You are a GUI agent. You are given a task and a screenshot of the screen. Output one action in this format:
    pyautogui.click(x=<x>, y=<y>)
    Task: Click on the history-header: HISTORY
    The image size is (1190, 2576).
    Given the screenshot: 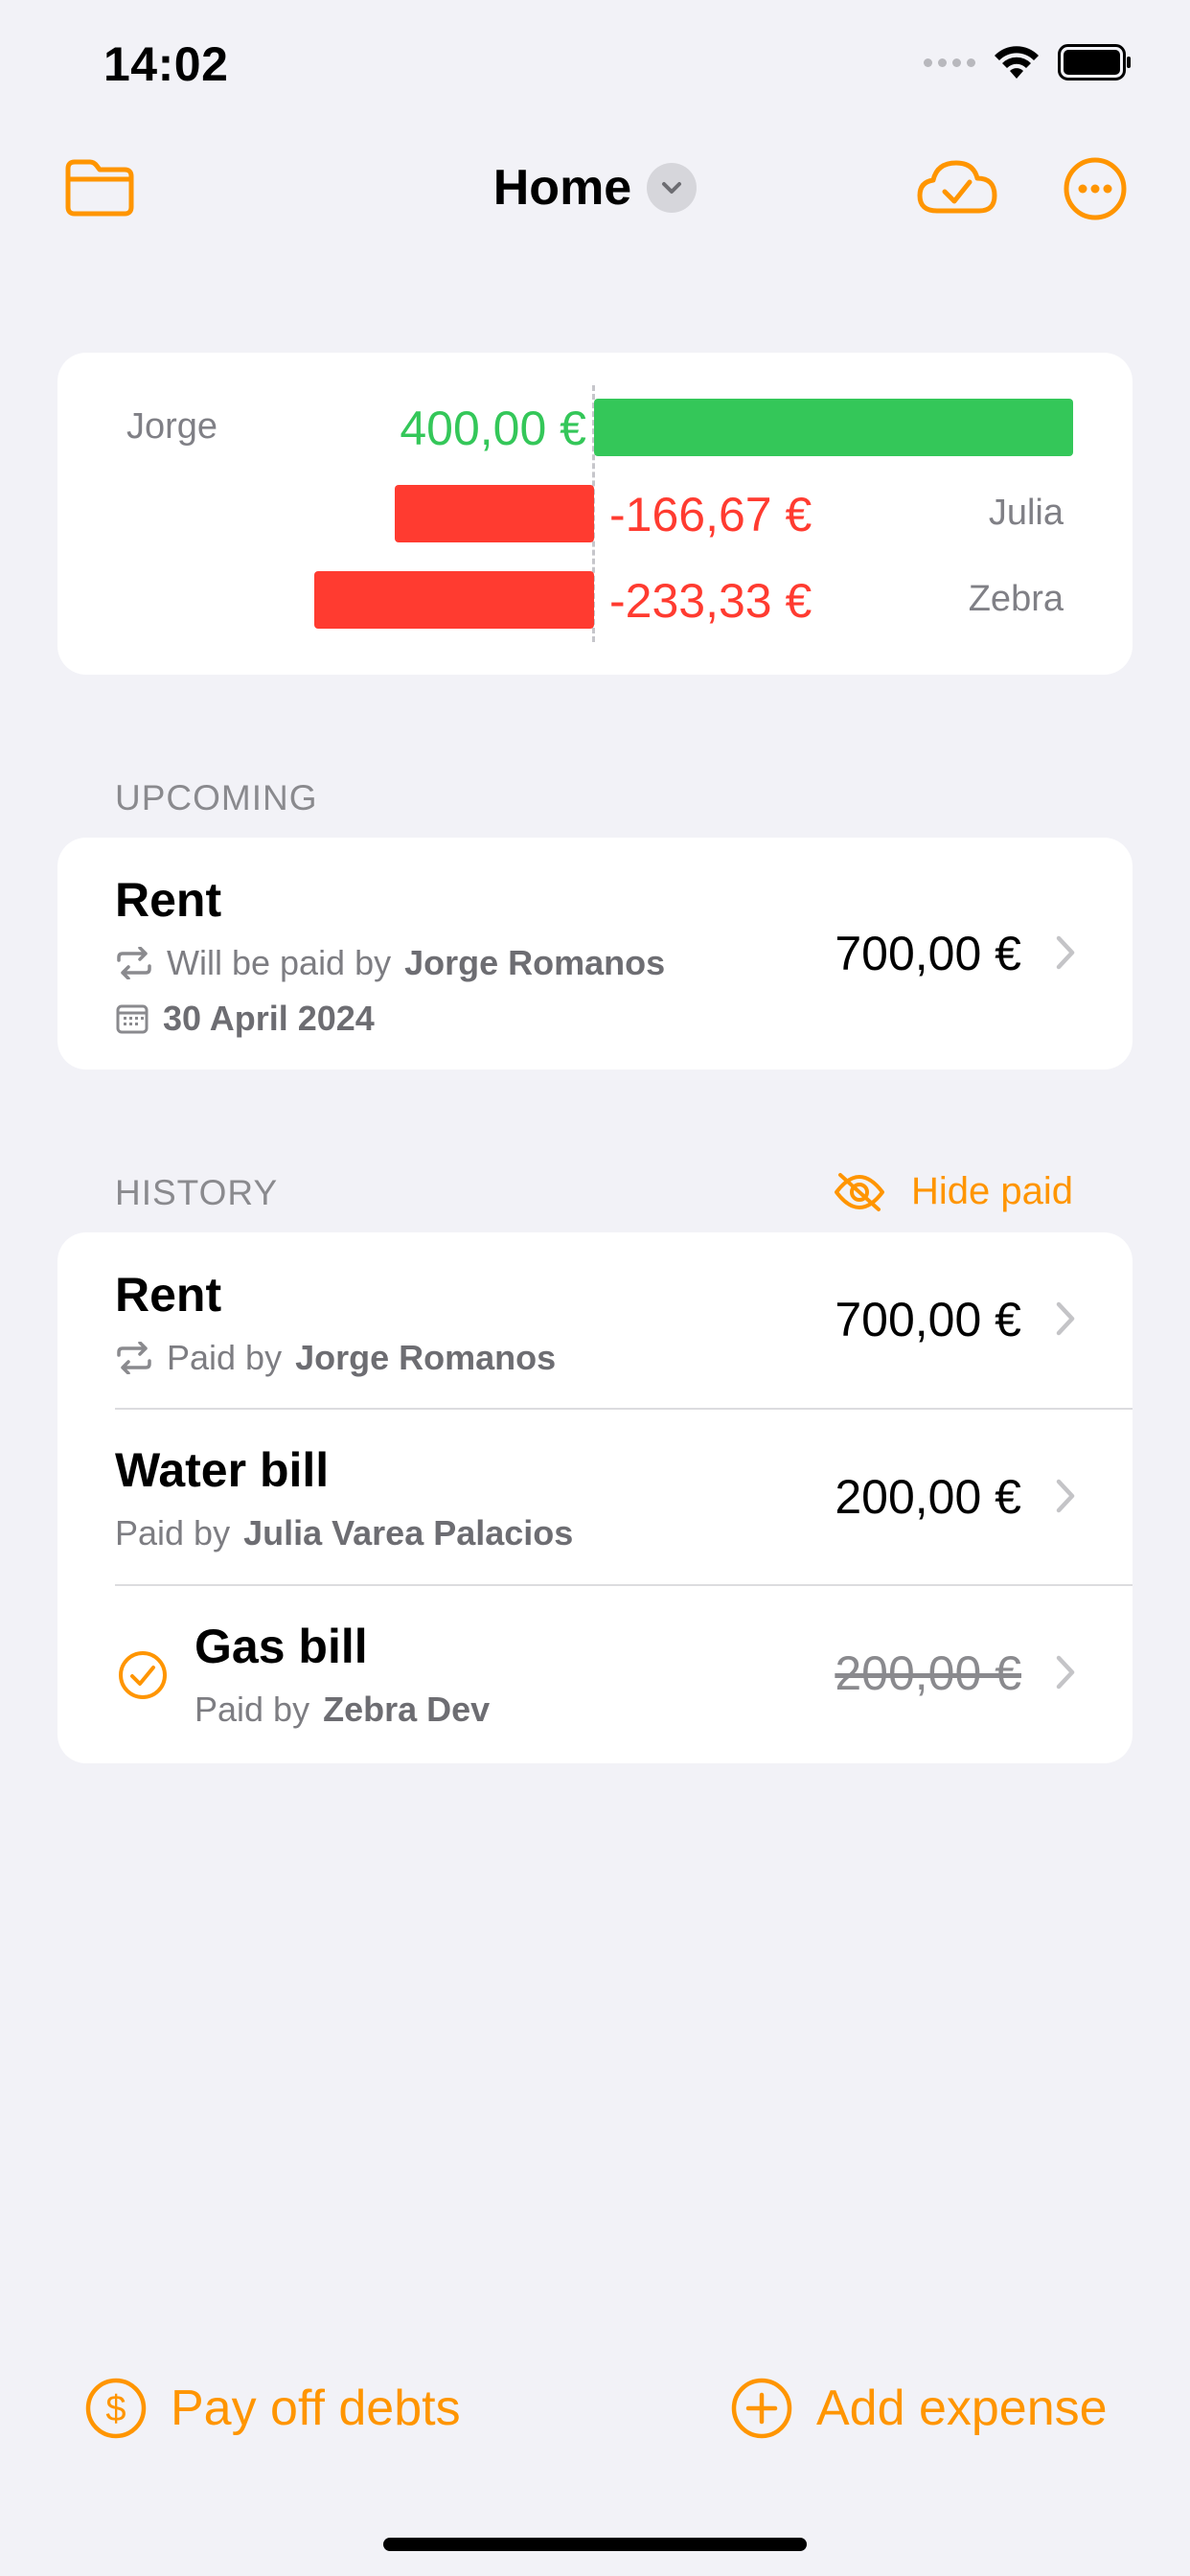 What is the action you would take?
    pyautogui.click(x=197, y=1192)
    